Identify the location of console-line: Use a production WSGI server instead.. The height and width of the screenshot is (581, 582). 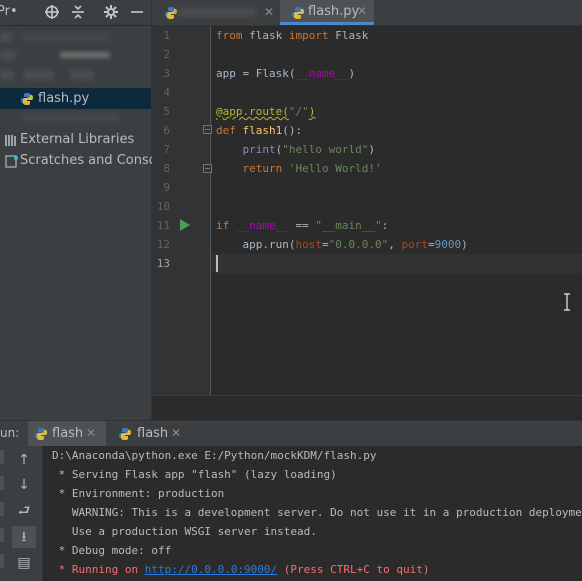
(184, 531).